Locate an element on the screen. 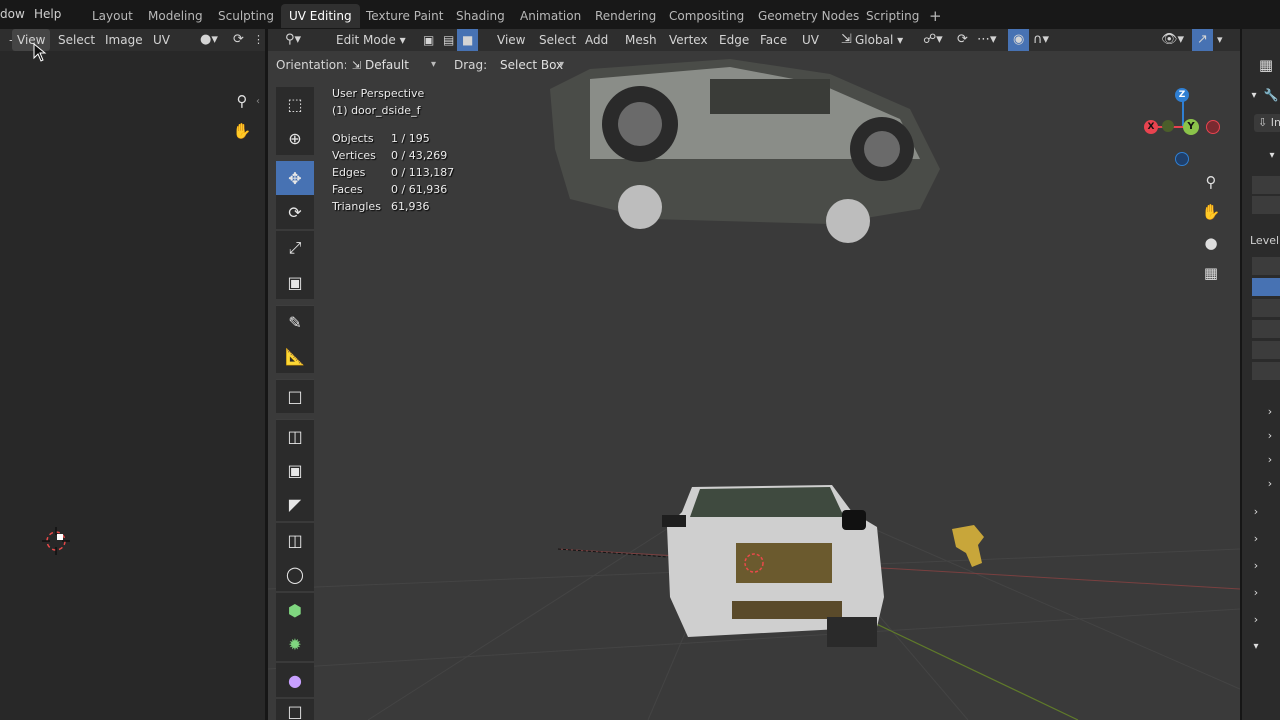 The image size is (1280, 720). falloff-icon: ∩▾ is located at coordinates (1041, 40).